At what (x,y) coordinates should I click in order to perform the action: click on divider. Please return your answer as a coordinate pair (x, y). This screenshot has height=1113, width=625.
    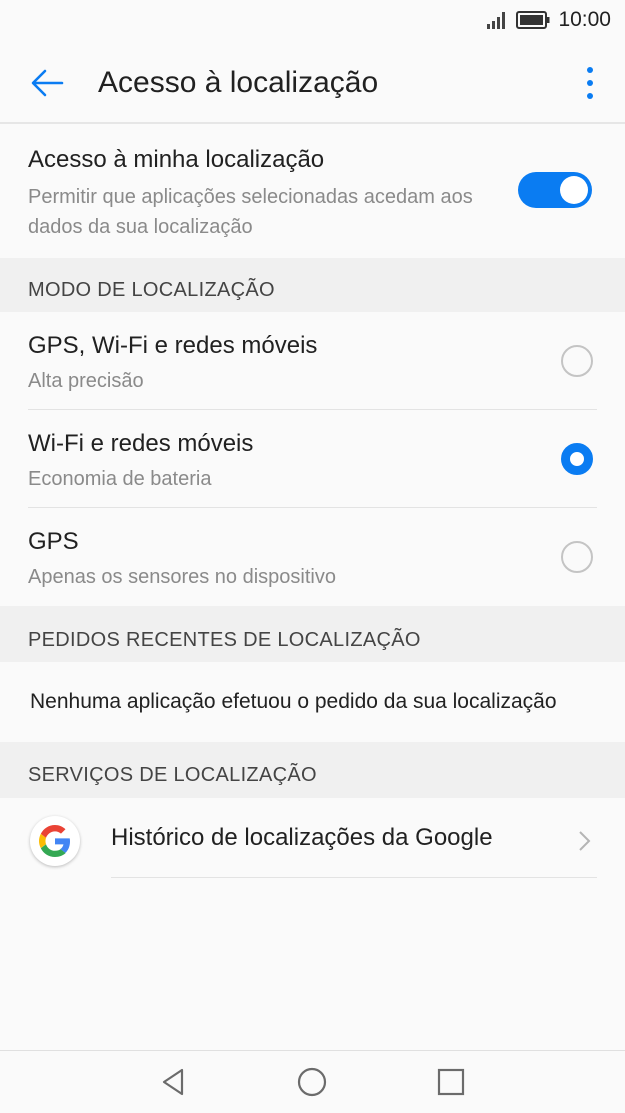
    Looking at the image, I should click on (354, 877).